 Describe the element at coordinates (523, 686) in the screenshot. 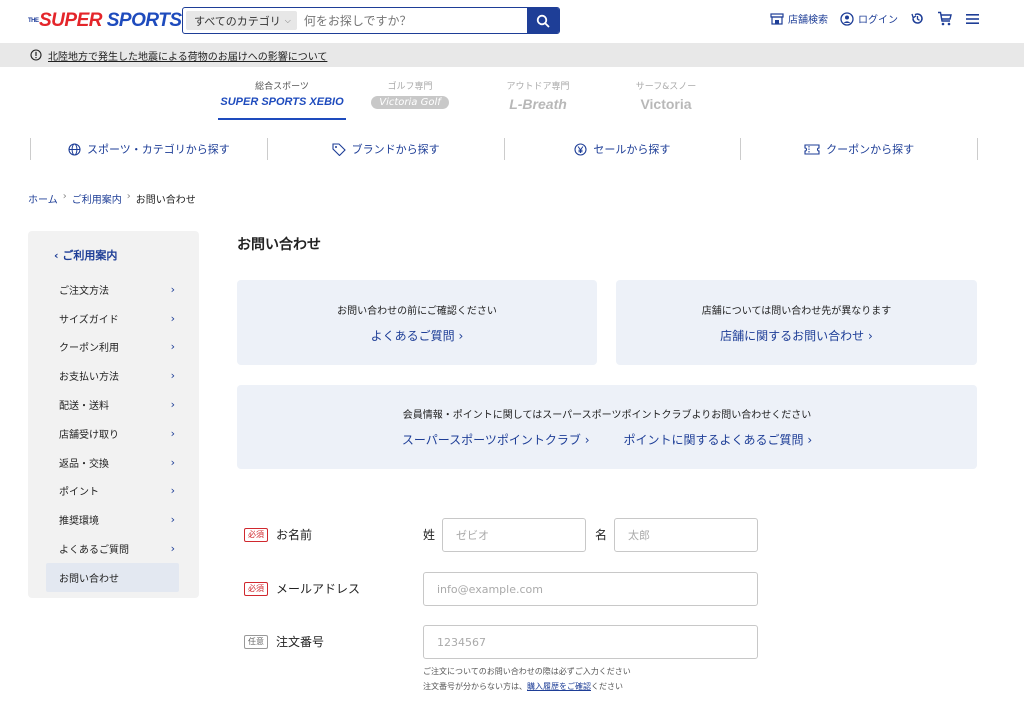

I see `order-help-text-2: 注文番号が分からない方は、購入履歴をご確認ください` at that location.